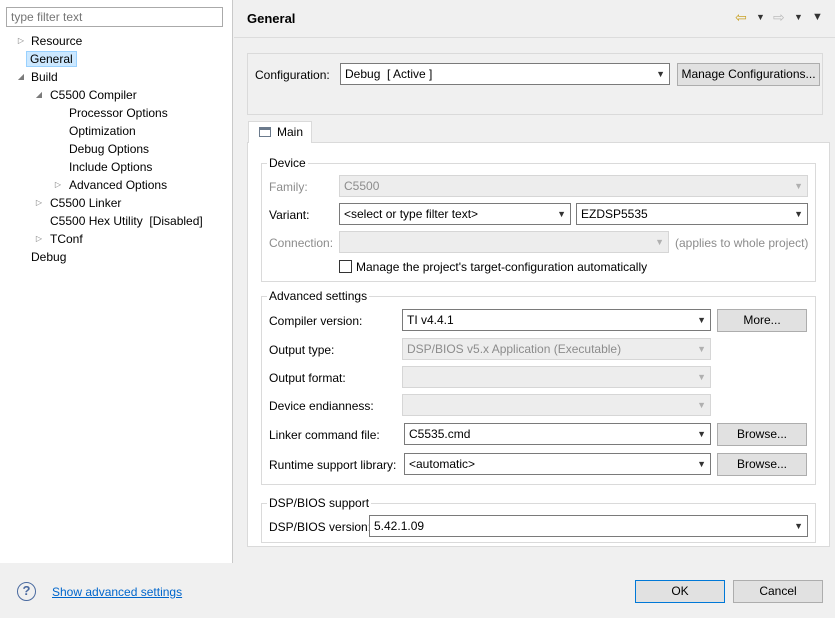 The width and height of the screenshot is (835, 618). I want to click on tree-item-general: General, so click(51, 59).